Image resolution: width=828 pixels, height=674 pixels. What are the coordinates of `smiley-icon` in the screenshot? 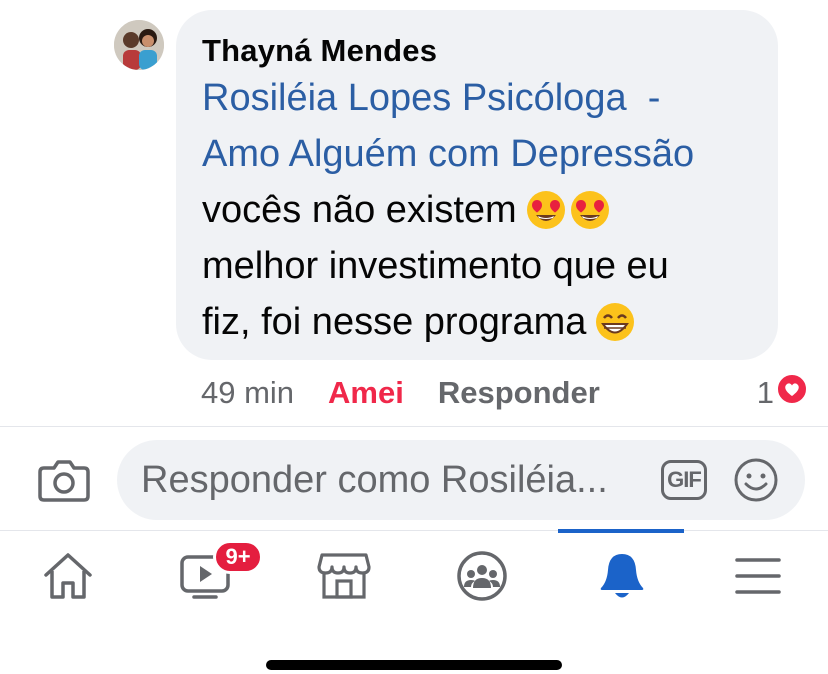 It's located at (756, 480).